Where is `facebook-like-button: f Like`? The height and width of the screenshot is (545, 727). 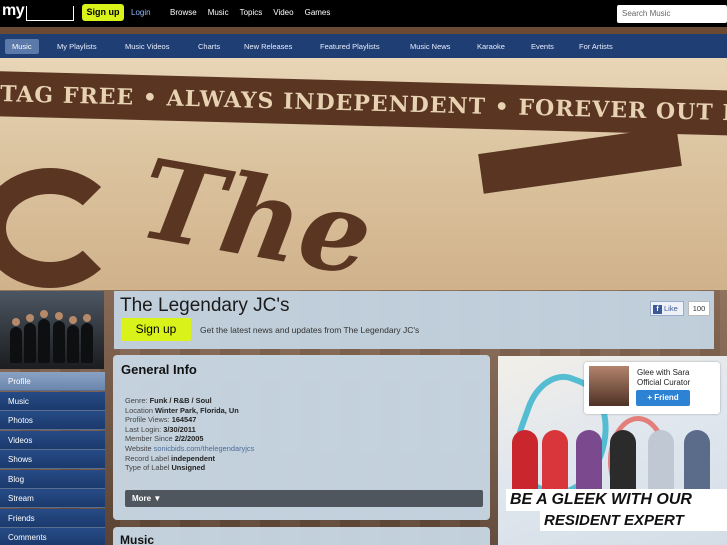 facebook-like-button: f Like is located at coordinates (667, 308).